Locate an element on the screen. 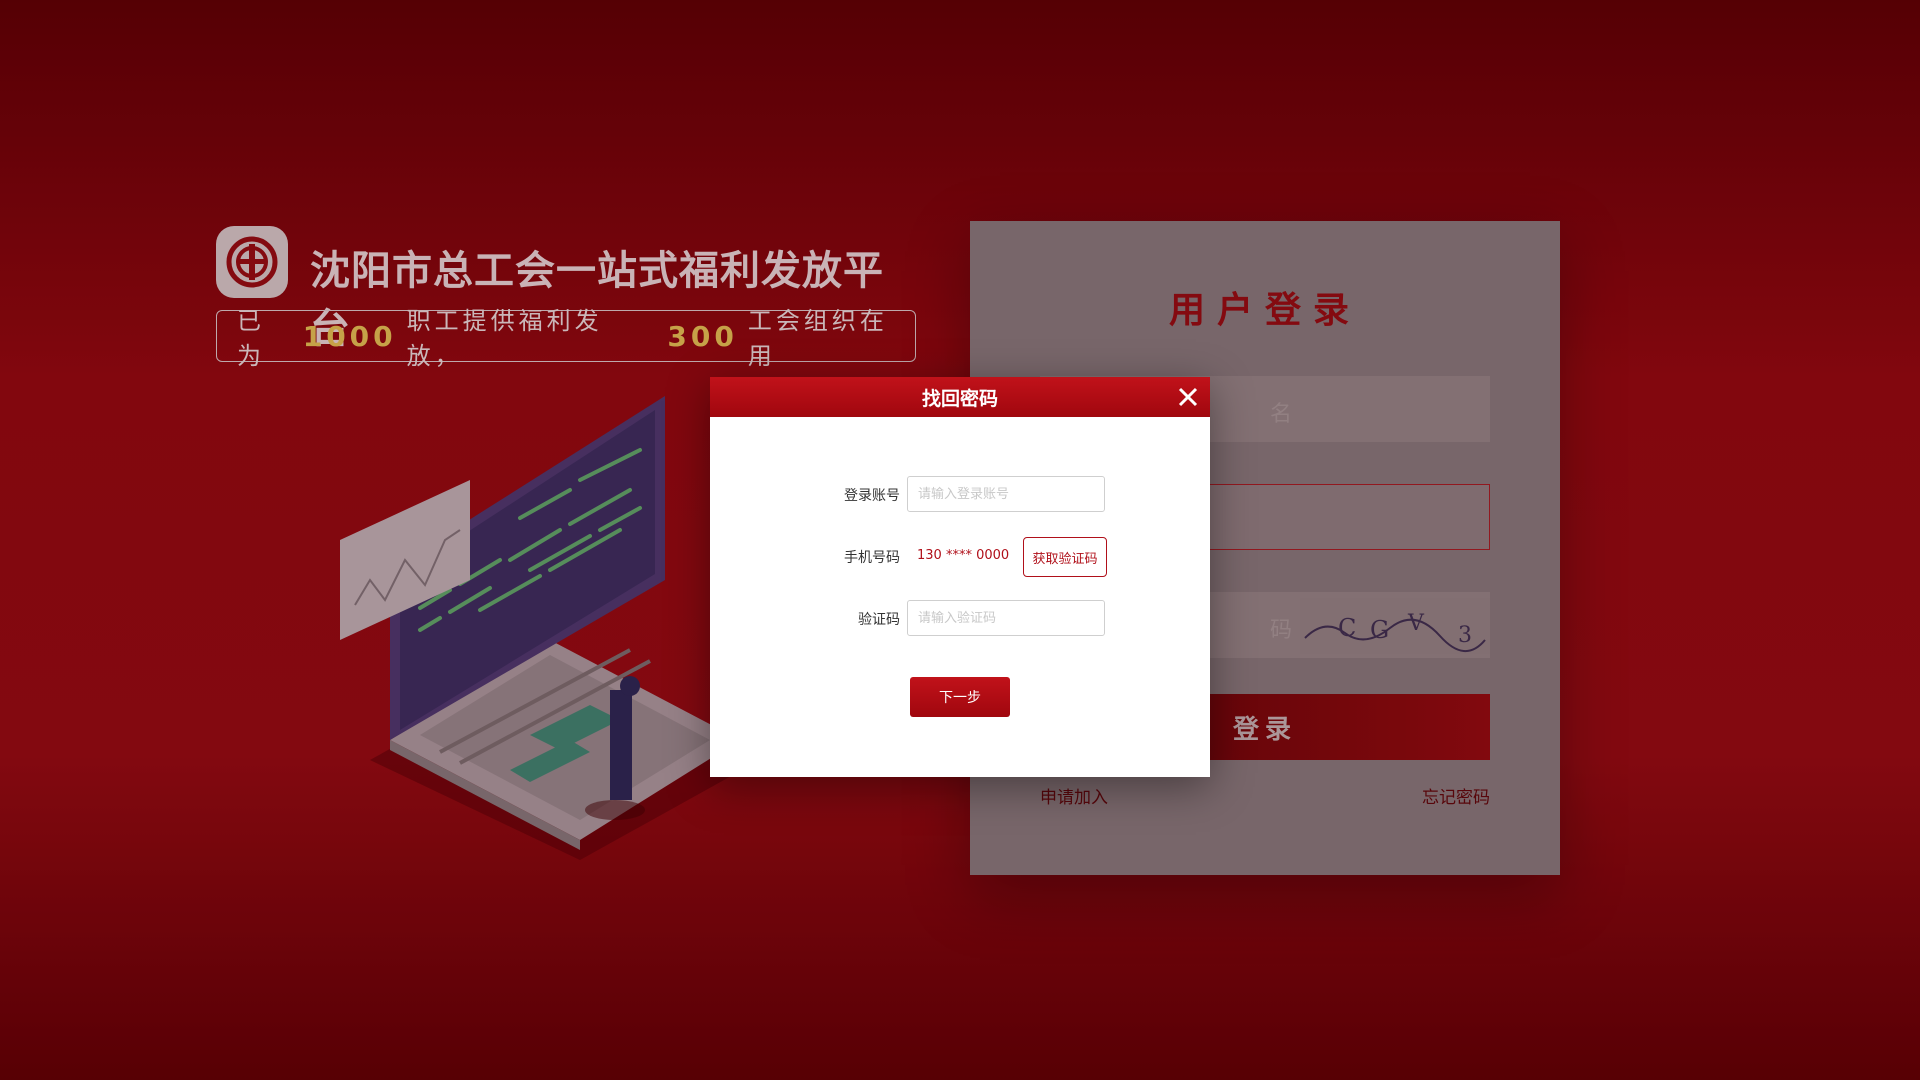 The width and height of the screenshot is (1920, 1080). get-code-button: 获取验证码 is located at coordinates (1065, 557).